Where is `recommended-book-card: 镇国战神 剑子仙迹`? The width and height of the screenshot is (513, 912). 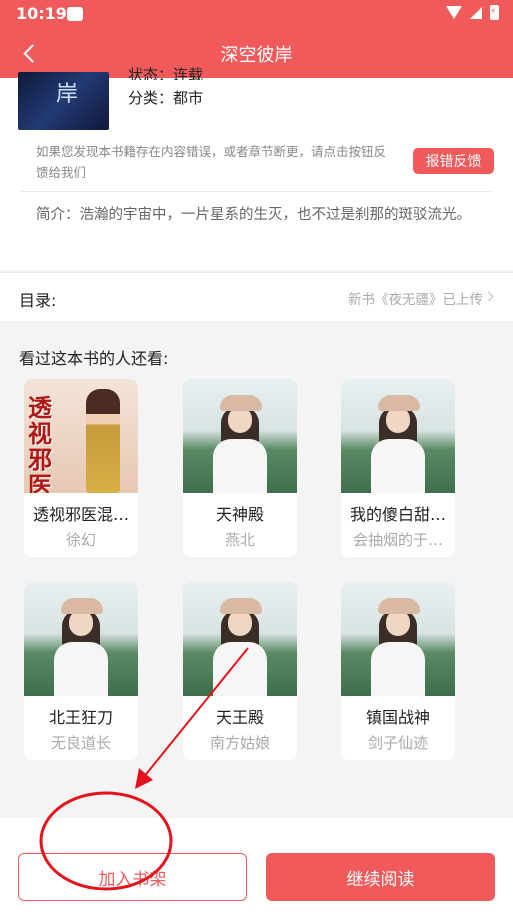
recommended-book-card: 镇国战神 剑子仙迹 is located at coordinates (398, 671).